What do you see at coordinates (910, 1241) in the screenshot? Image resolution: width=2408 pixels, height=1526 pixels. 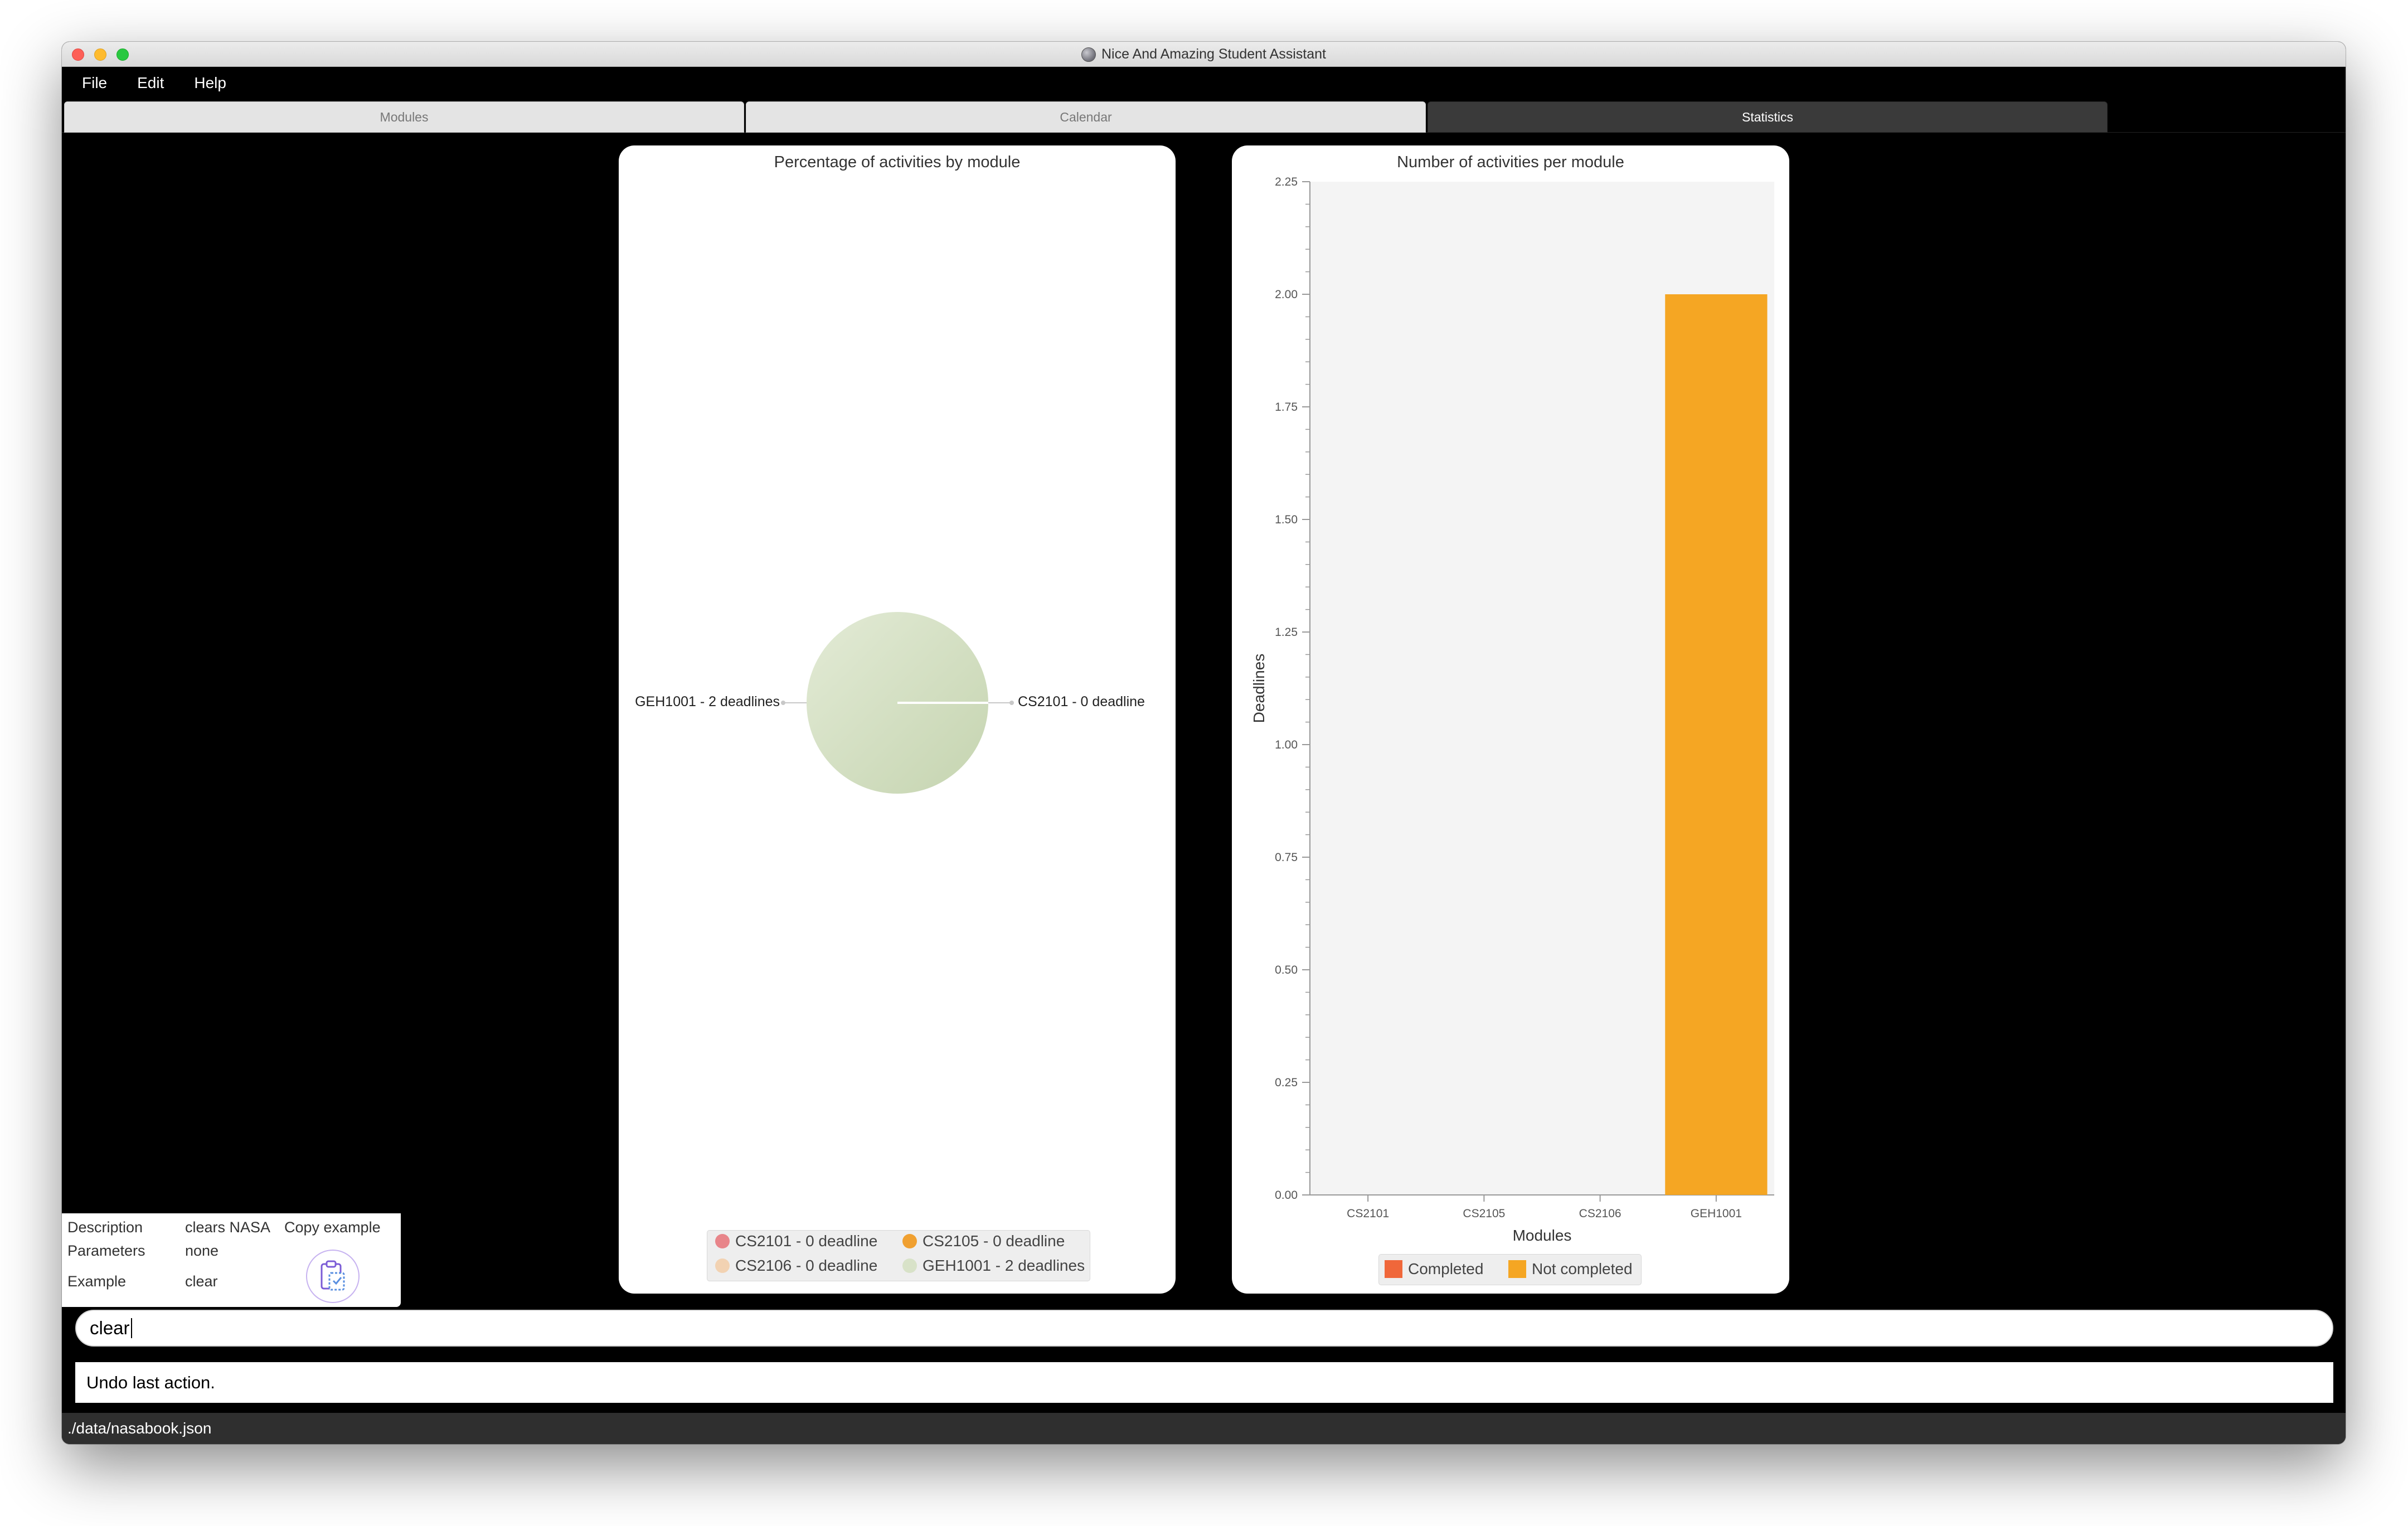 I see `legend-swatch-cs2105` at bounding box center [910, 1241].